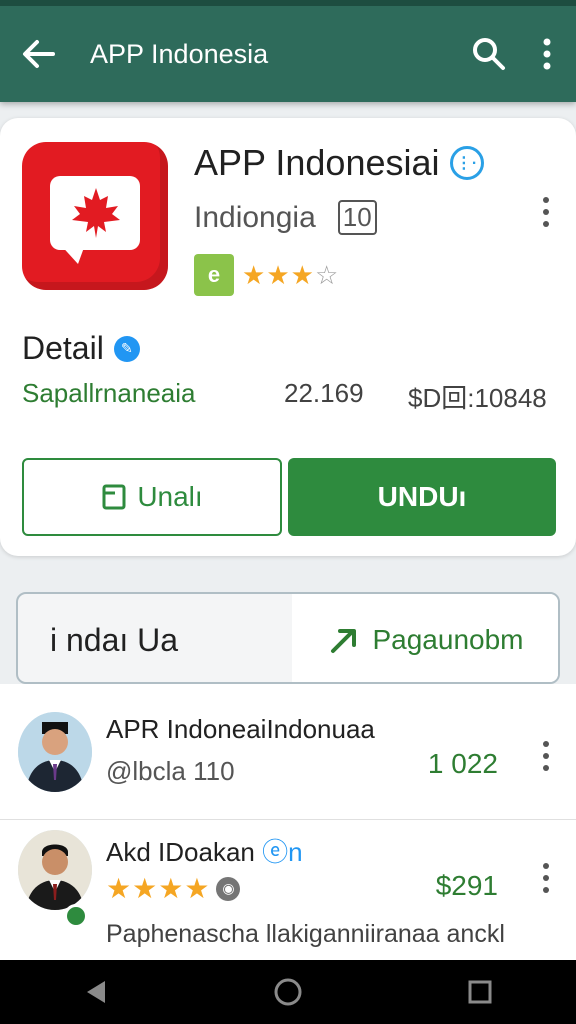 The height and width of the screenshot is (1024, 576). I want to click on app-bar: APP Indonesia, so click(288, 51).